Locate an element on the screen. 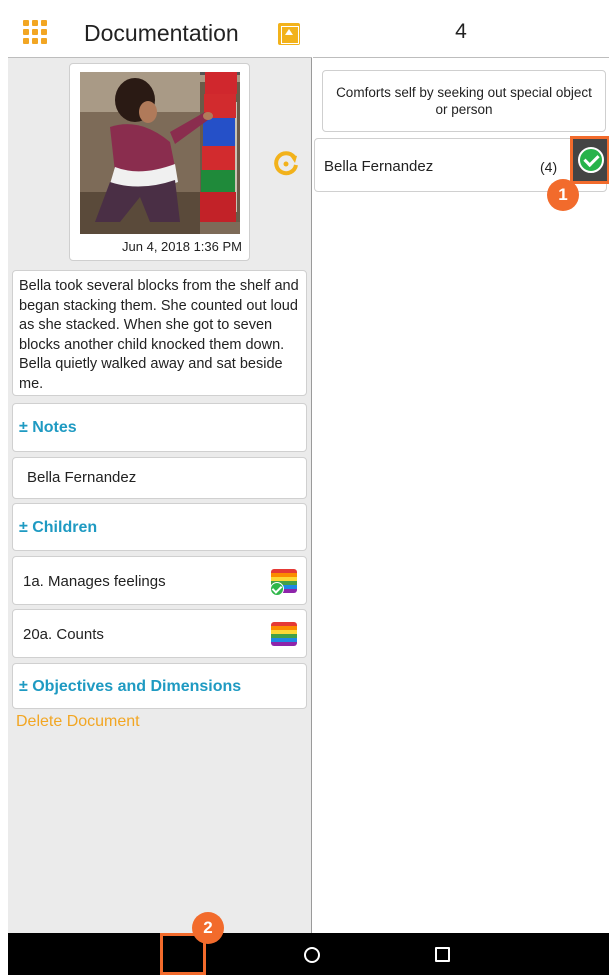  documentation-header: Documentation is located at coordinates (160, 33).